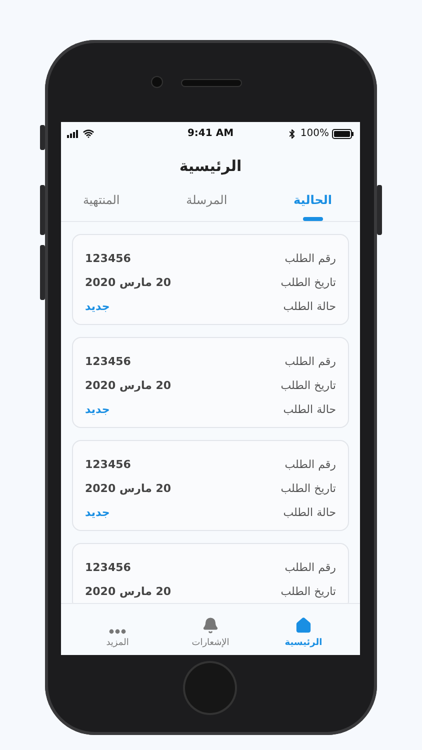 The height and width of the screenshot is (750, 422). What do you see at coordinates (210, 625) in the screenshot?
I see `bell-icon` at bounding box center [210, 625].